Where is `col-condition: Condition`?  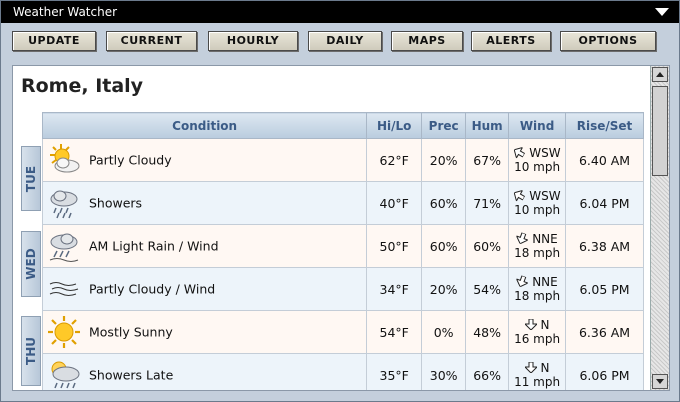
col-condition: Condition is located at coordinates (204, 125).